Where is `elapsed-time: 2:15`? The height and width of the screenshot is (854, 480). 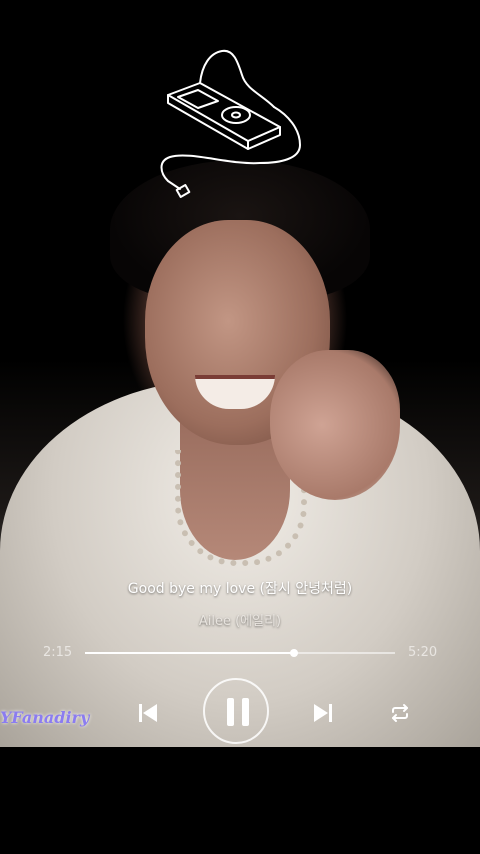 elapsed-time: 2:15 is located at coordinates (58, 652).